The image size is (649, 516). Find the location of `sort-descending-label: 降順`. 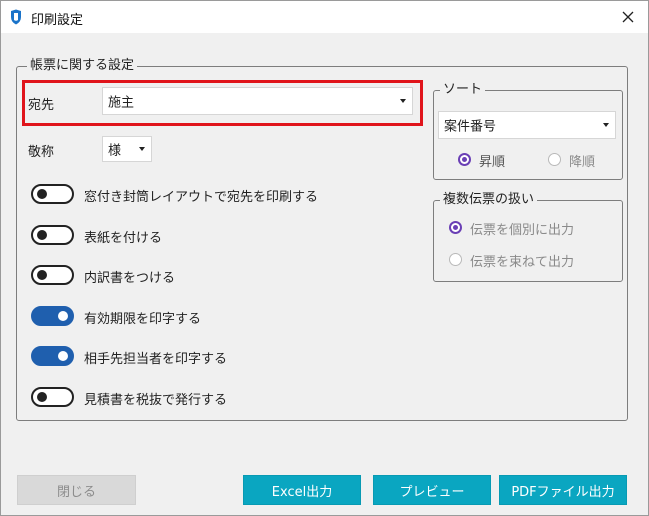

sort-descending-label: 降順 is located at coordinates (582, 162).